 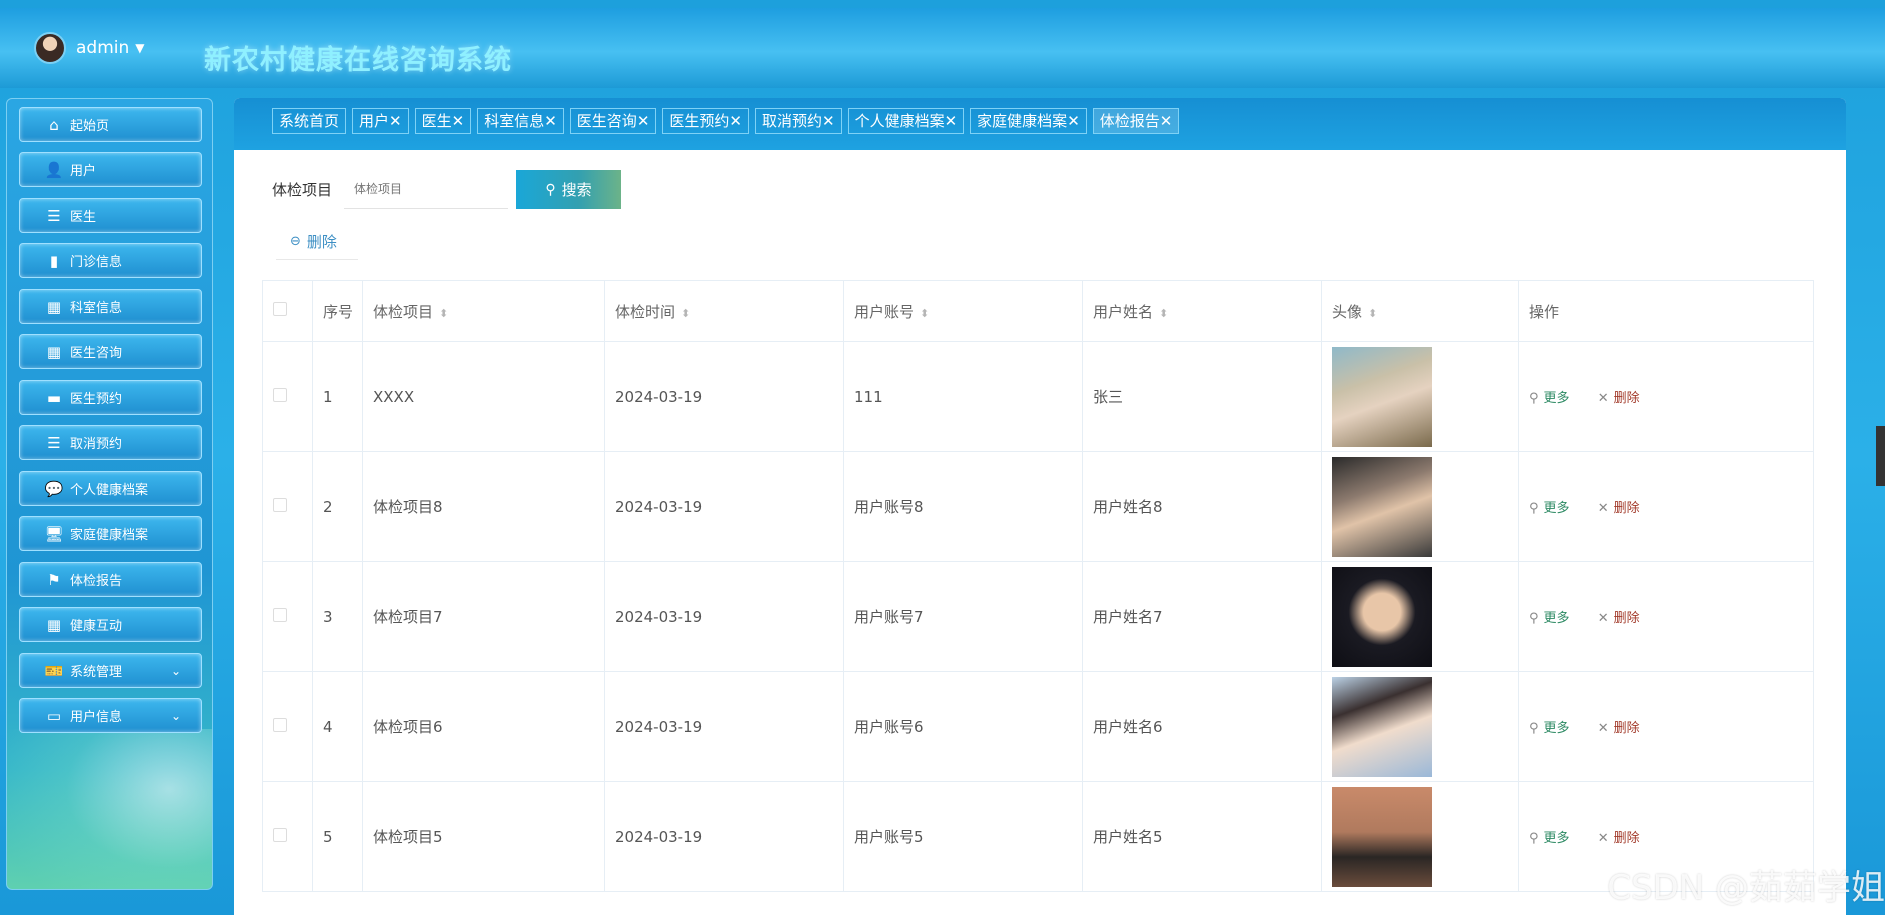 What do you see at coordinates (963, 836) in the screenshot?
I see `cell-account: 用户账号5` at bounding box center [963, 836].